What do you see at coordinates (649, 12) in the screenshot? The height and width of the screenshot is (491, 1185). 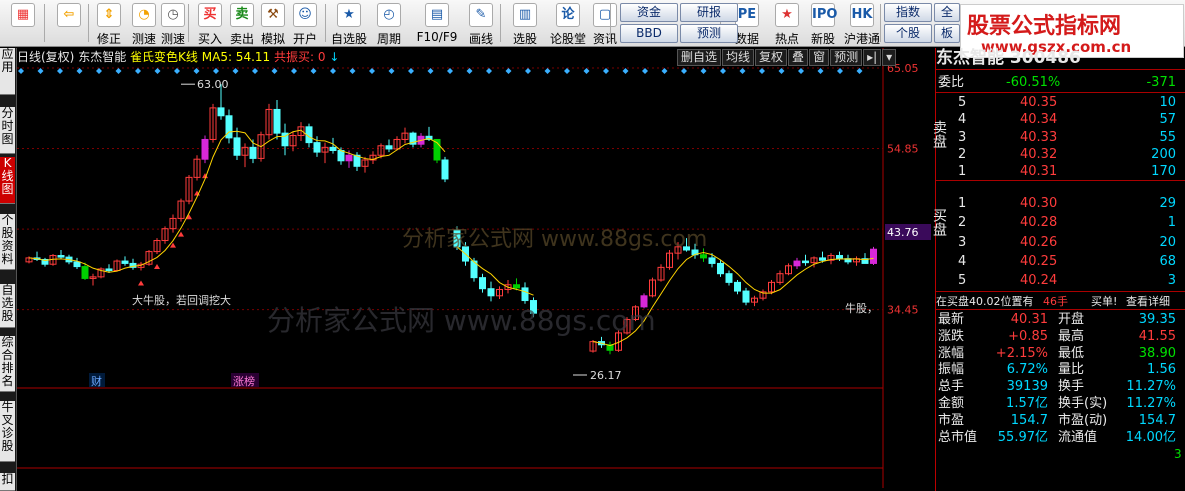 I see `zijin-button: 资金` at bounding box center [649, 12].